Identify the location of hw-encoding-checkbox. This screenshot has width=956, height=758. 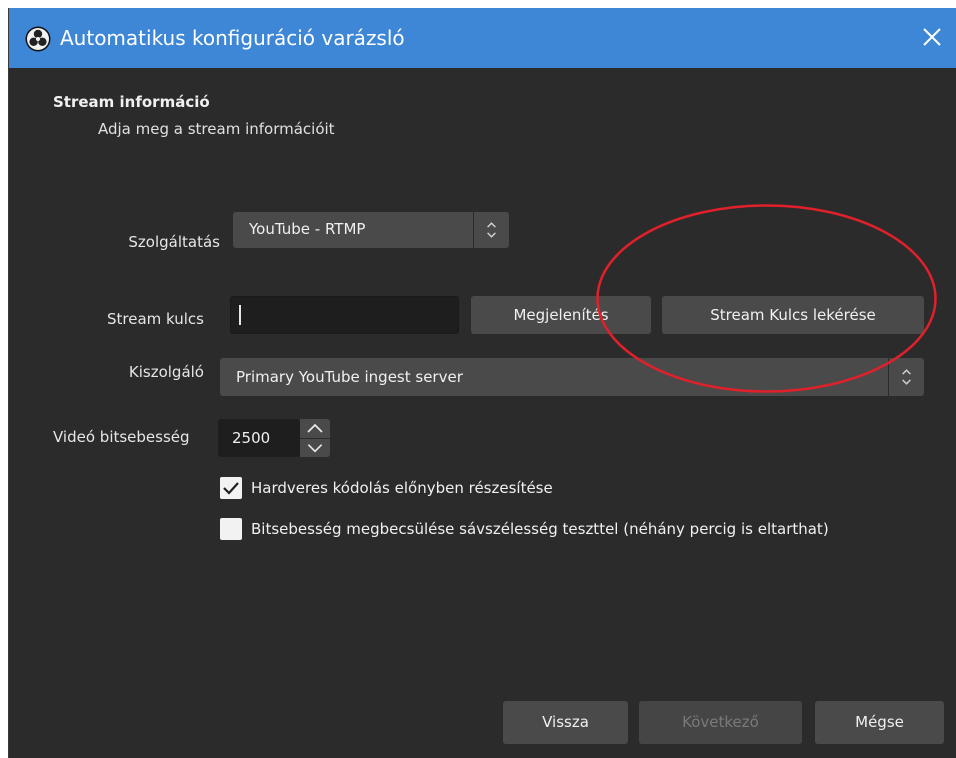
(231, 488).